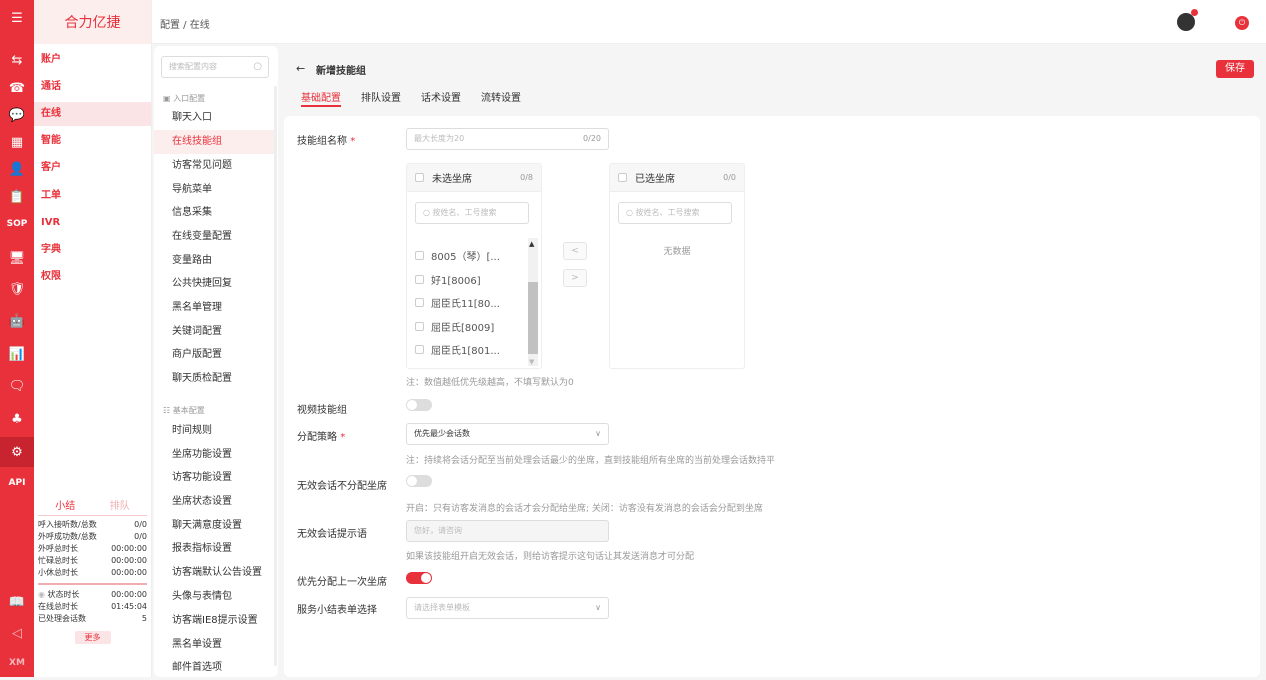 The width and height of the screenshot is (1266, 680). What do you see at coordinates (1235, 69) in the screenshot?
I see `save-button: 保存` at bounding box center [1235, 69].